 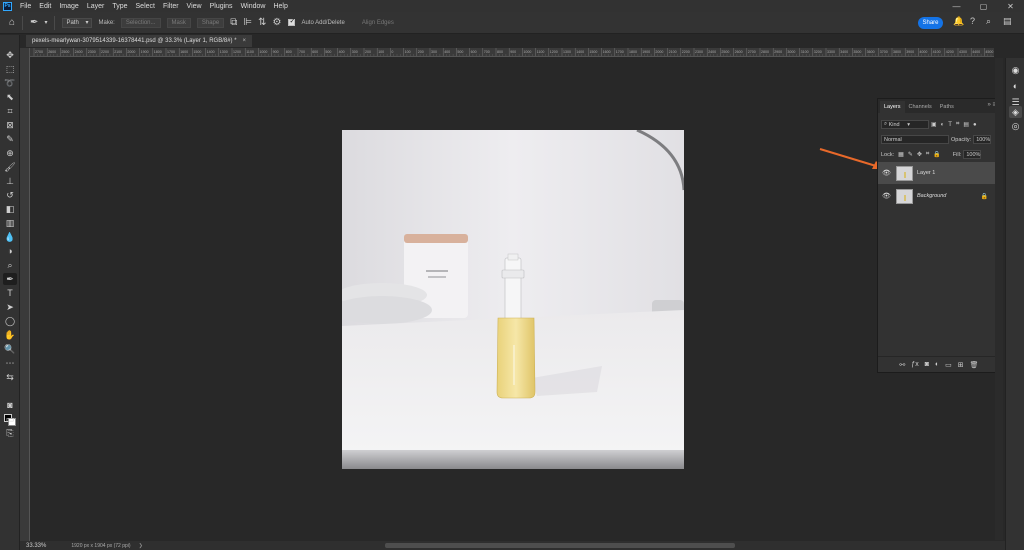 What do you see at coordinates (920, 107) in the screenshot?
I see `tab-channels: Channels` at bounding box center [920, 107].